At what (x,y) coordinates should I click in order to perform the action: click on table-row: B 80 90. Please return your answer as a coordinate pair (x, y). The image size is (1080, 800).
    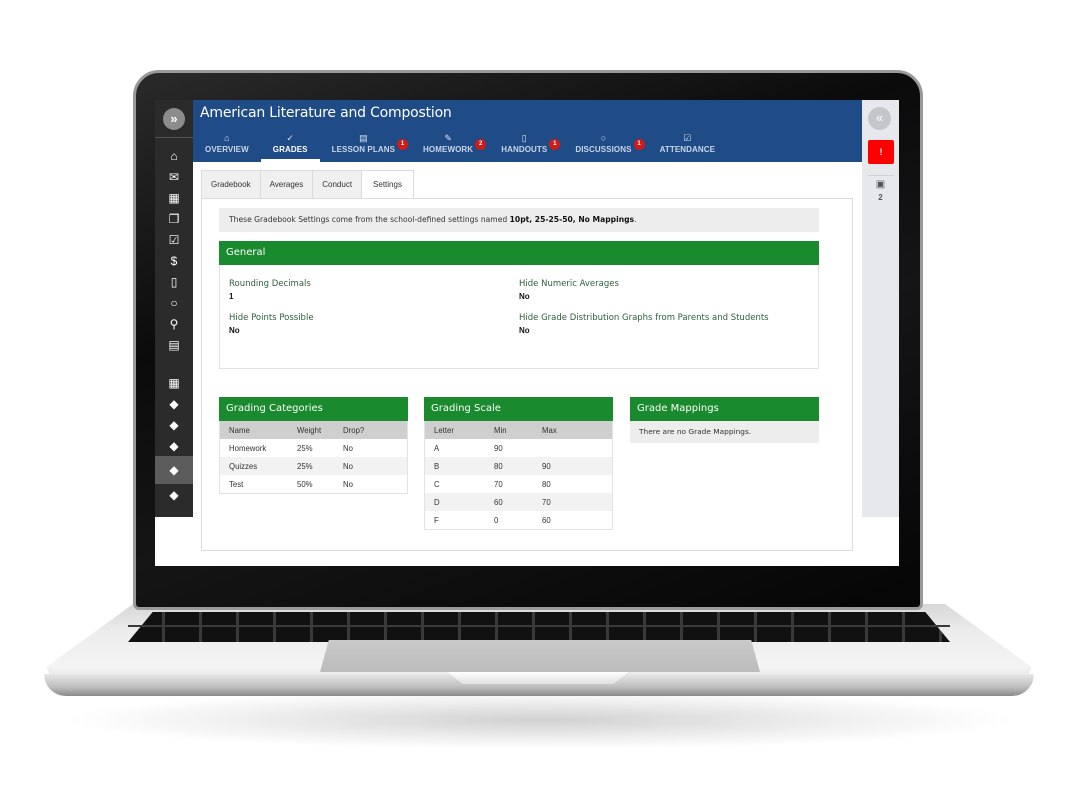
    Looking at the image, I should click on (518, 466).